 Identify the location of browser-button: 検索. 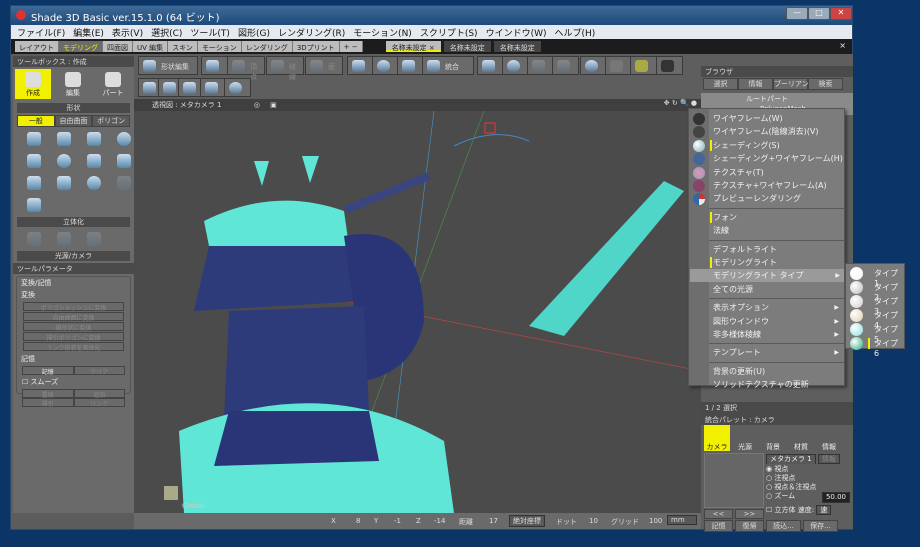
(825, 84).